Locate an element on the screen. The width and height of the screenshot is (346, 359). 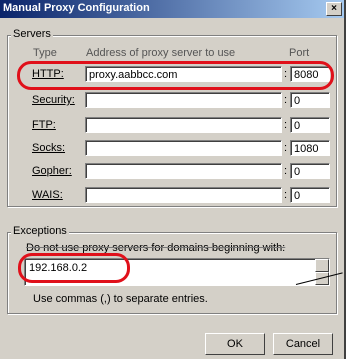
window-title: Manual Proxy Configuration is located at coordinates (76, 8).